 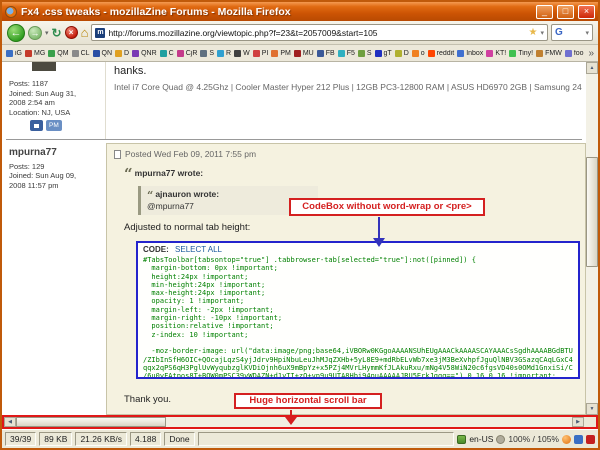 I want to click on horizontal-scrollbar-track, so click(x=369, y=422).